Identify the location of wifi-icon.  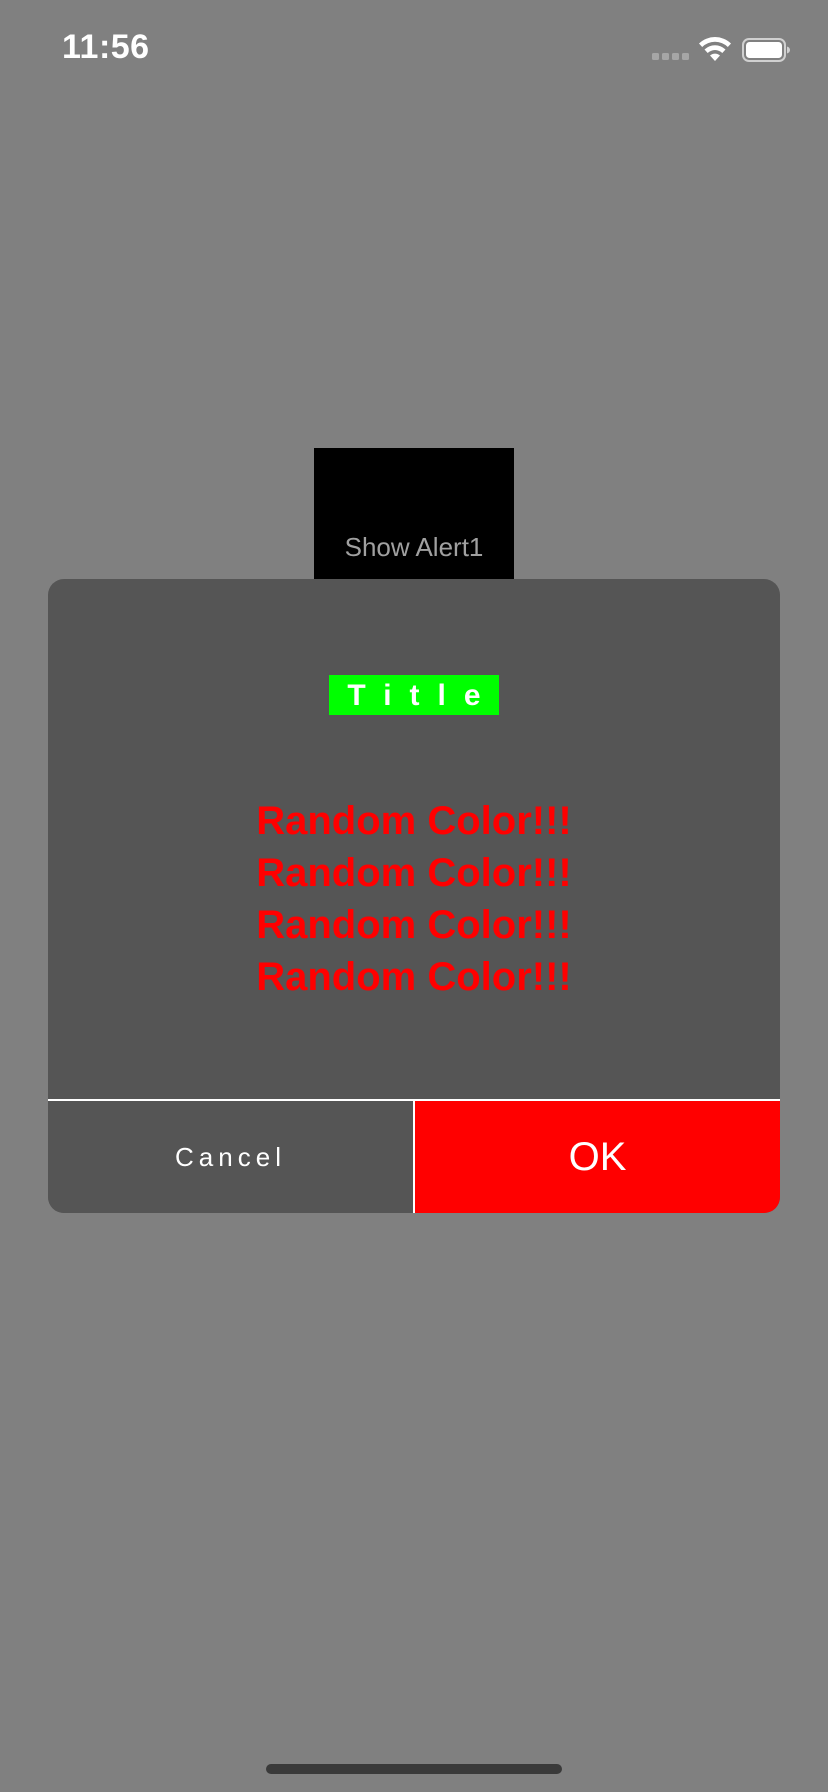
(715, 49).